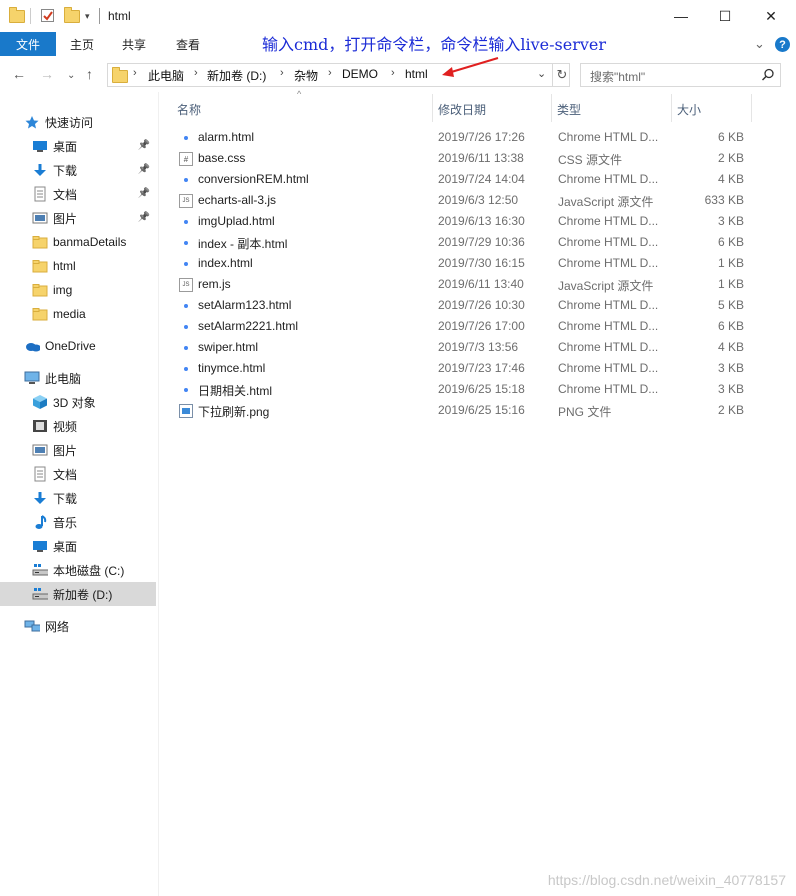 This screenshot has height=896, width=796. What do you see at coordinates (78, 170) in the screenshot?
I see `sidebar-item: 下载 📌` at bounding box center [78, 170].